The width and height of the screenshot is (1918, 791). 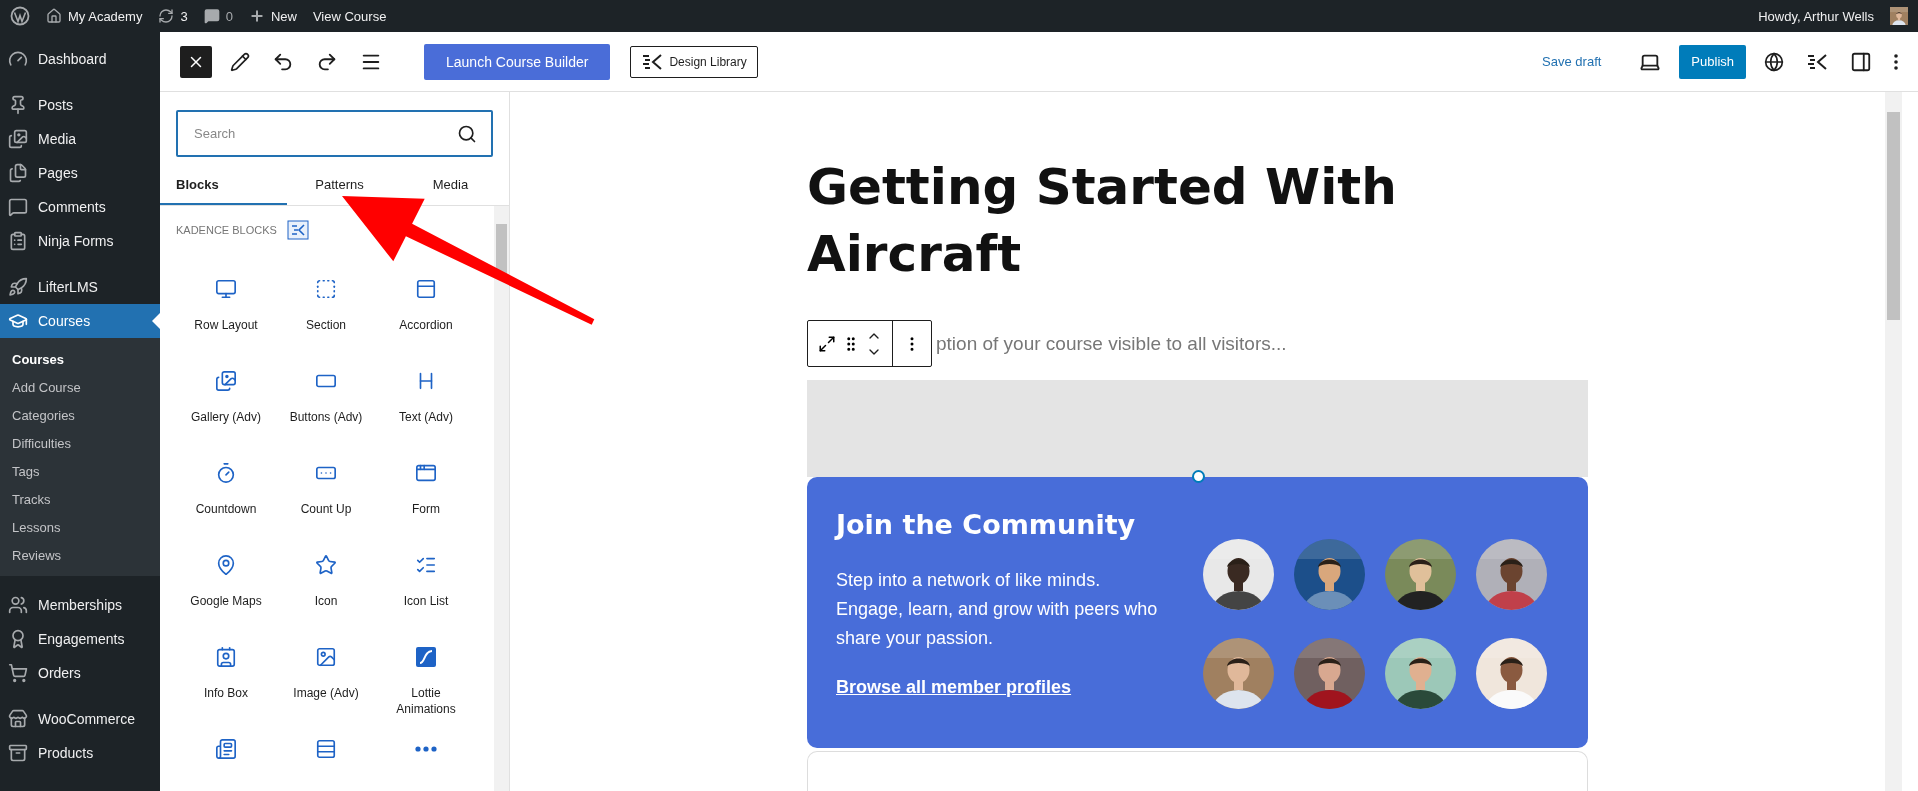 I want to click on site-link: My Academy, so click(x=94, y=16).